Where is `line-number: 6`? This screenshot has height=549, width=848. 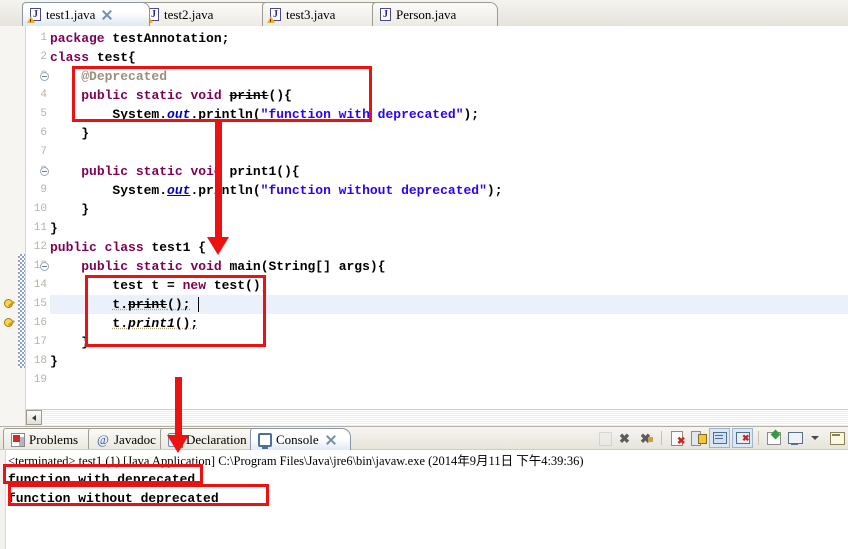
line-number: 6 is located at coordinates (43, 133).